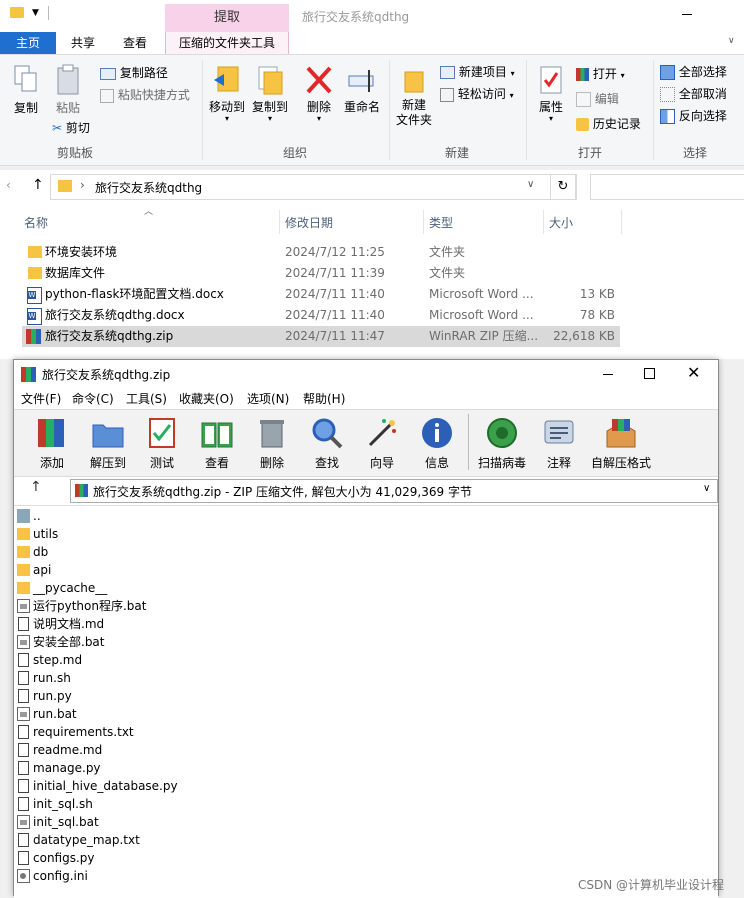  Describe the element at coordinates (335, 252) in the screenshot. I see `file-date: 2024/7/12 11:25` at that location.